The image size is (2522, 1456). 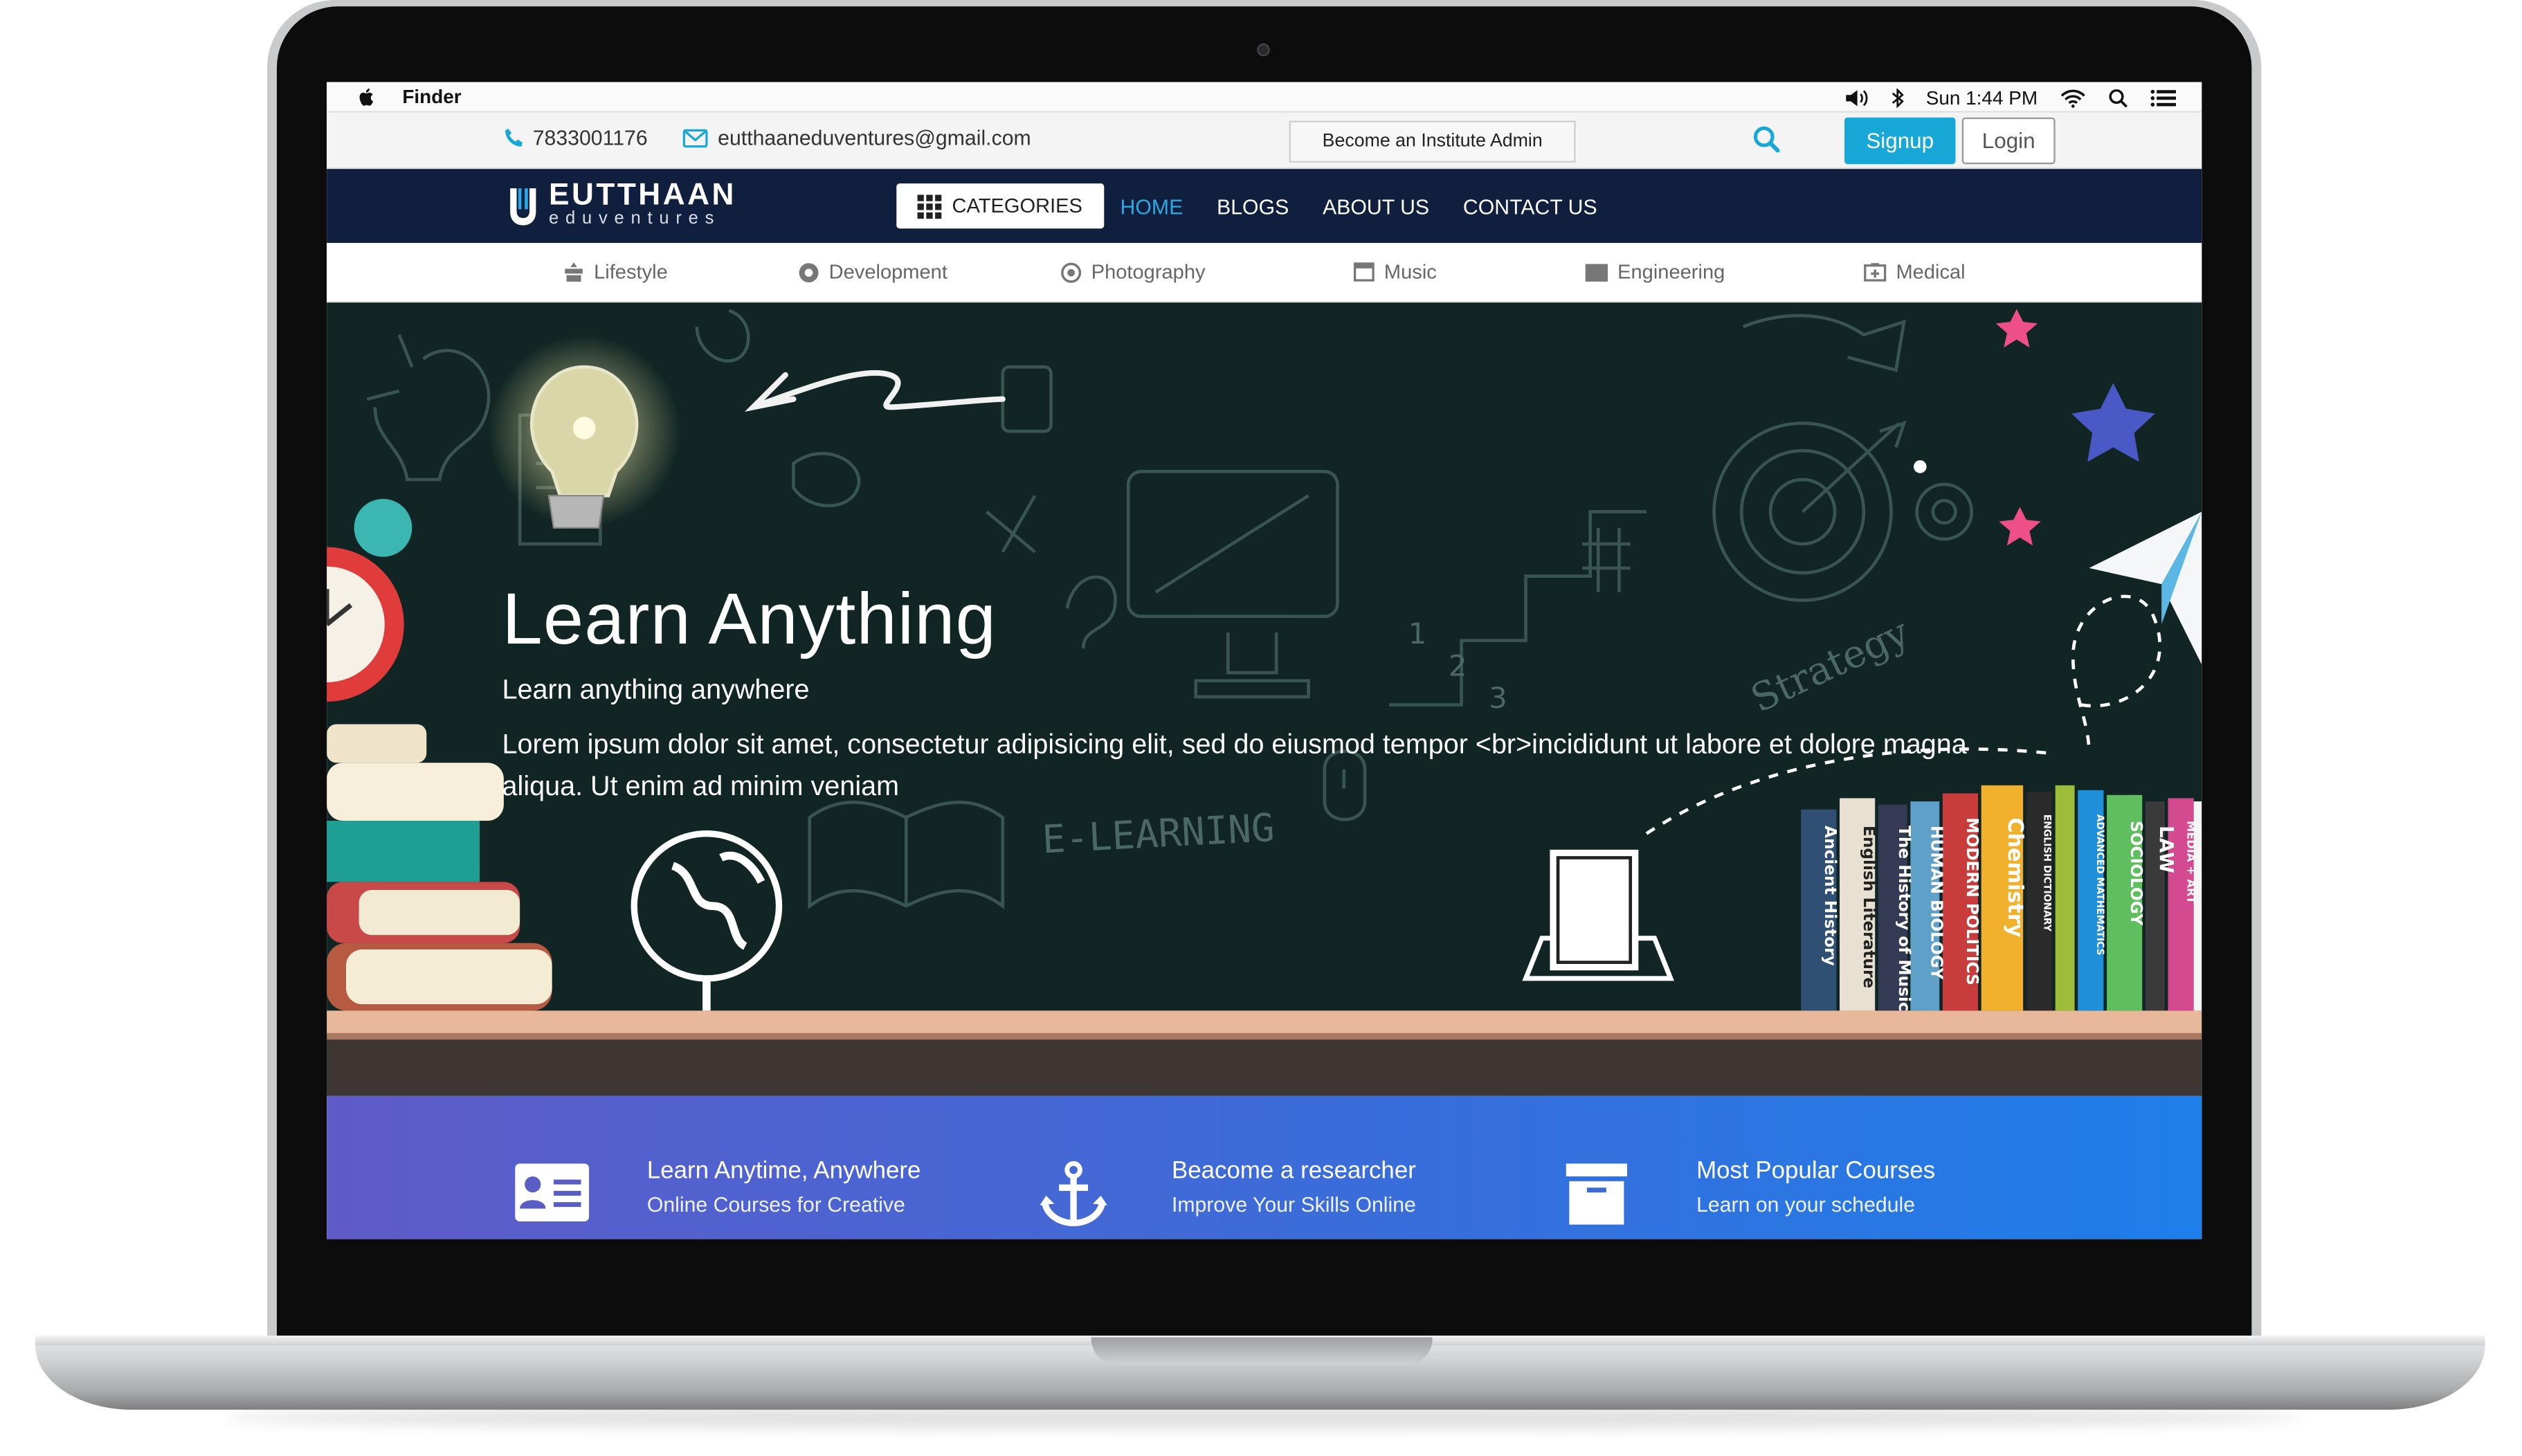 I want to click on category-music: Music, so click(x=1395, y=272).